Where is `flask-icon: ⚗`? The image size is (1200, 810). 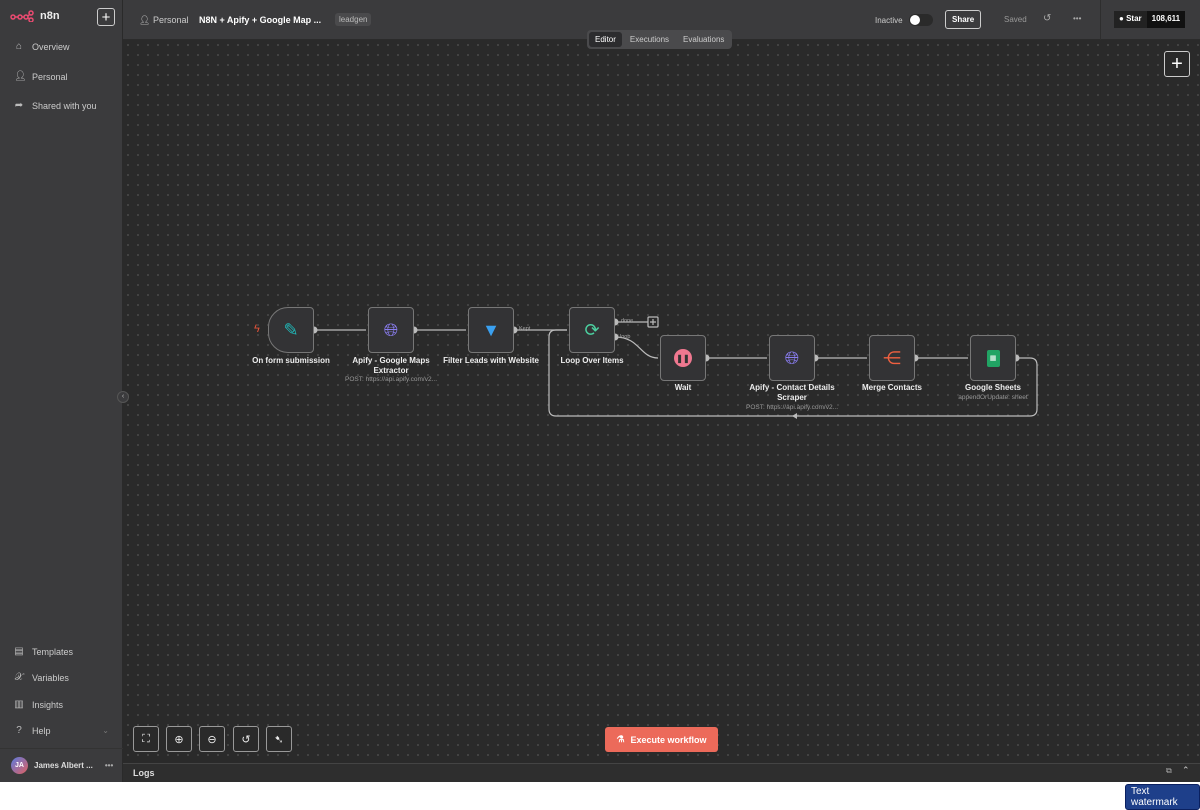
flask-icon: ⚗ is located at coordinates (620, 739).